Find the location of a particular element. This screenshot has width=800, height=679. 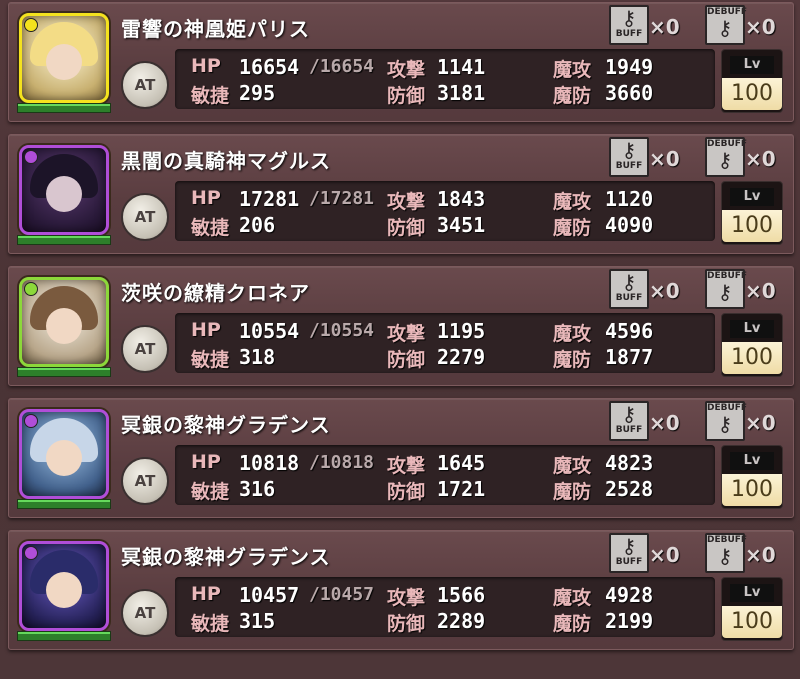

hp-max-value: /16654 is located at coordinates (342, 66).